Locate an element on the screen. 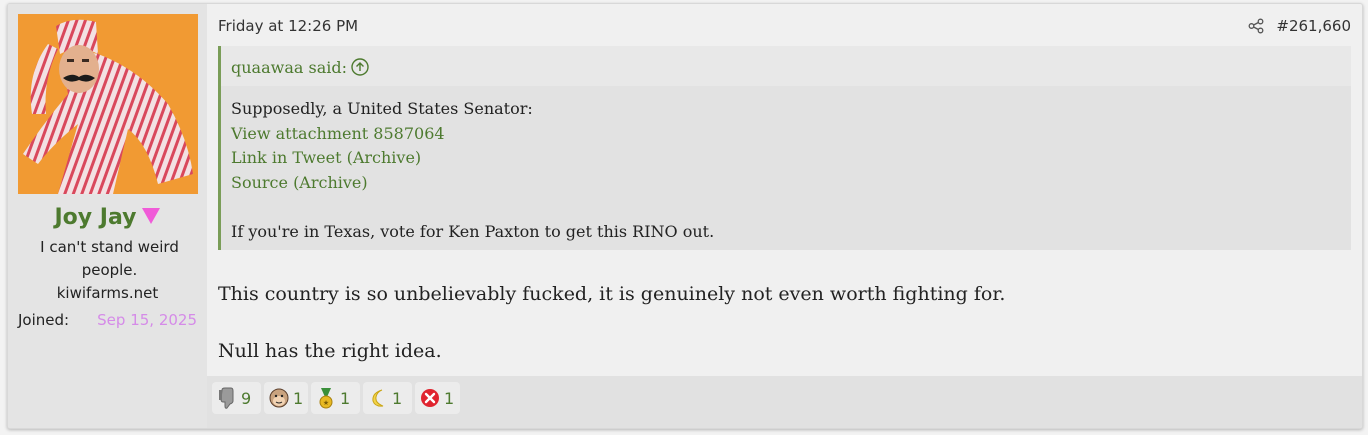  joined-date: Sep 15, 2025 is located at coordinates (147, 320).